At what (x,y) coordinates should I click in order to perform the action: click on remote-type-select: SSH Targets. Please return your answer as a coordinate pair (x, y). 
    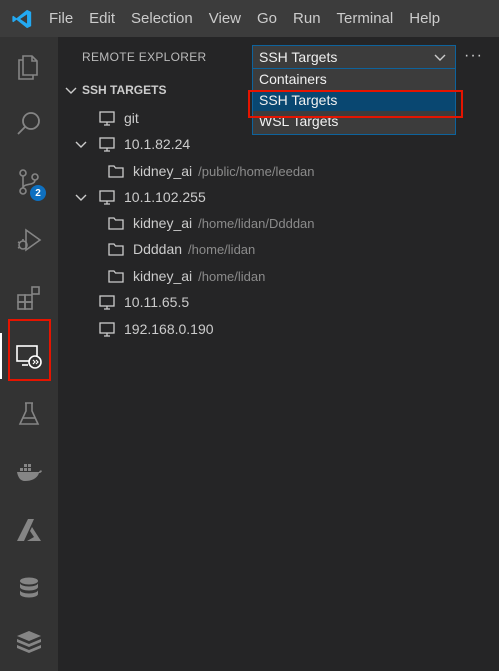
    Looking at the image, I should click on (354, 57).